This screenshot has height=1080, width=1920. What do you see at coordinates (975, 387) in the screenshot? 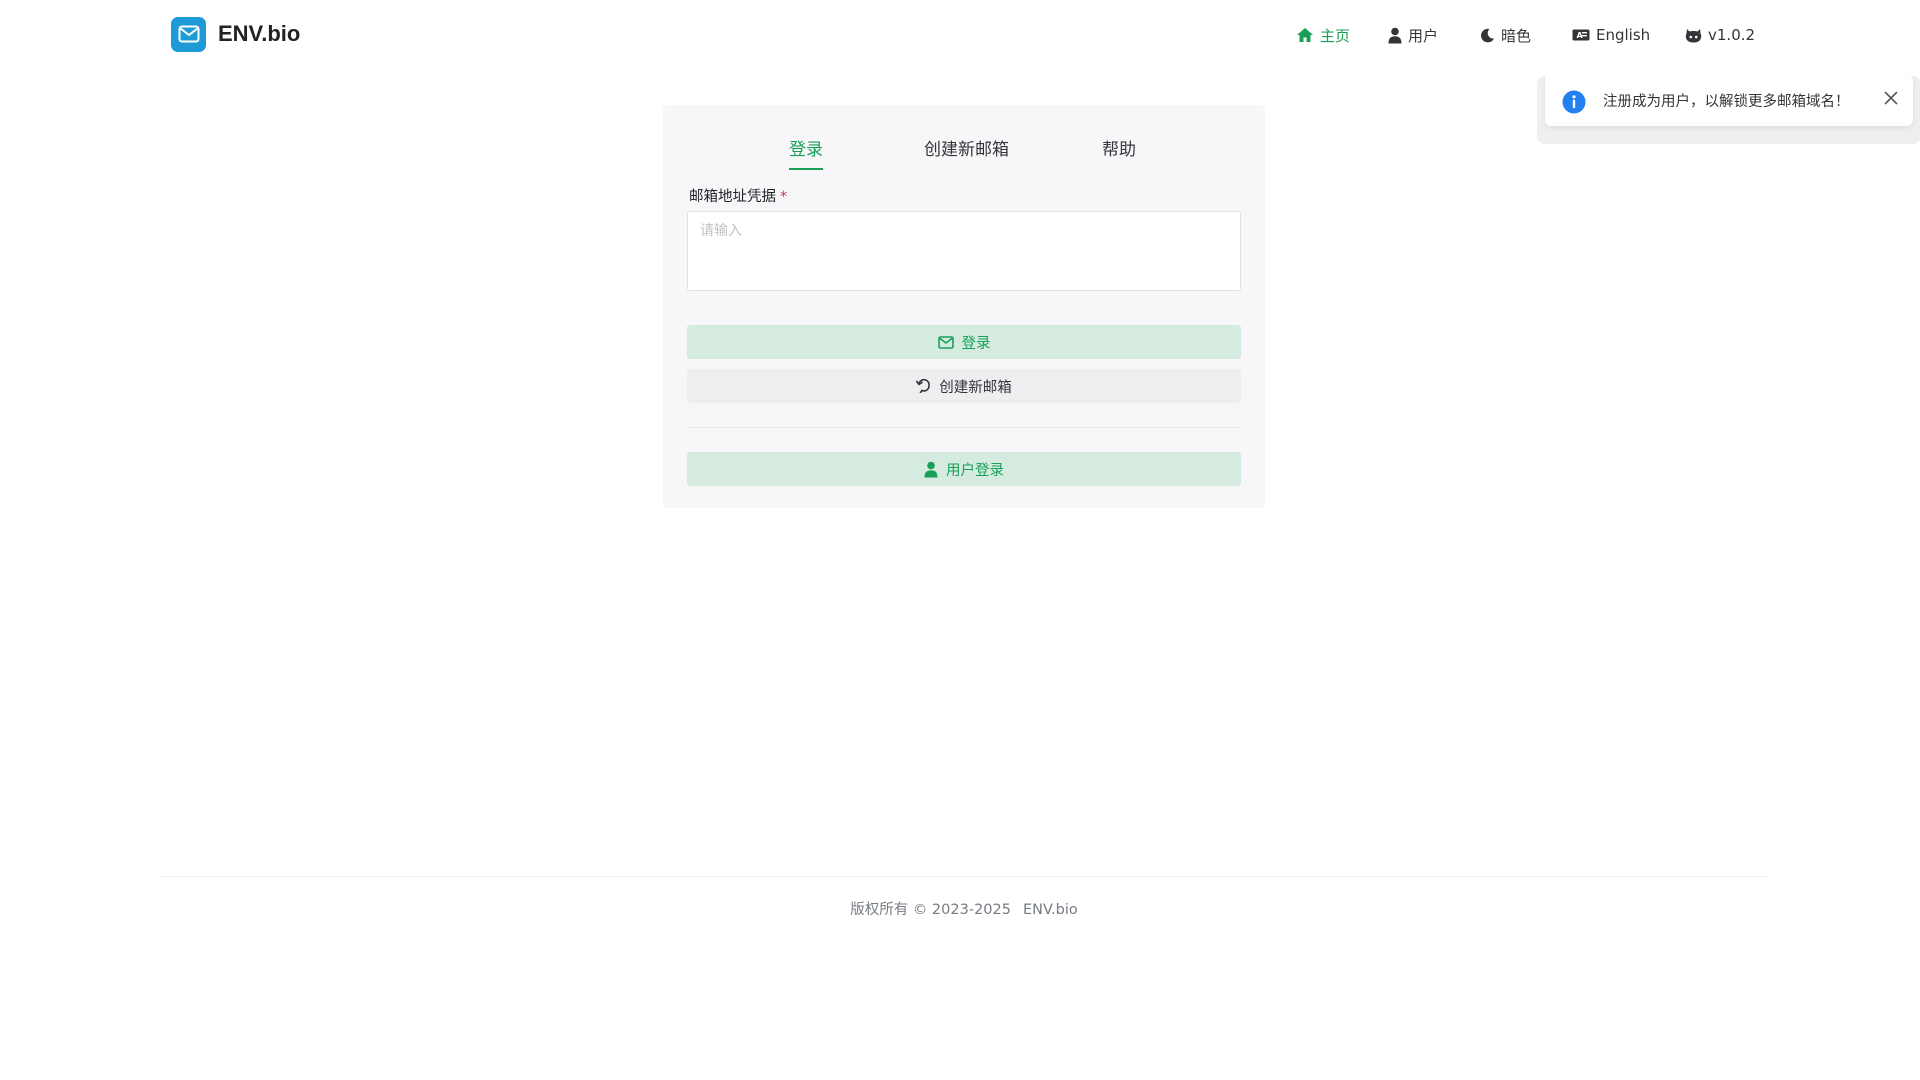
I see `create-mailbox-button-label: 创建新邮箱` at bounding box center [975, 387].